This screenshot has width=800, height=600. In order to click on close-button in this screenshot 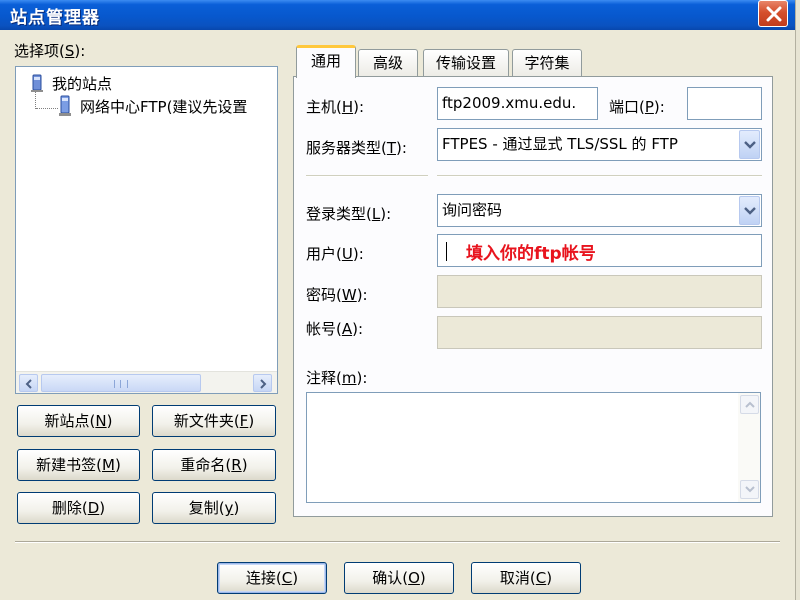, I will do `click(773, 13)`.